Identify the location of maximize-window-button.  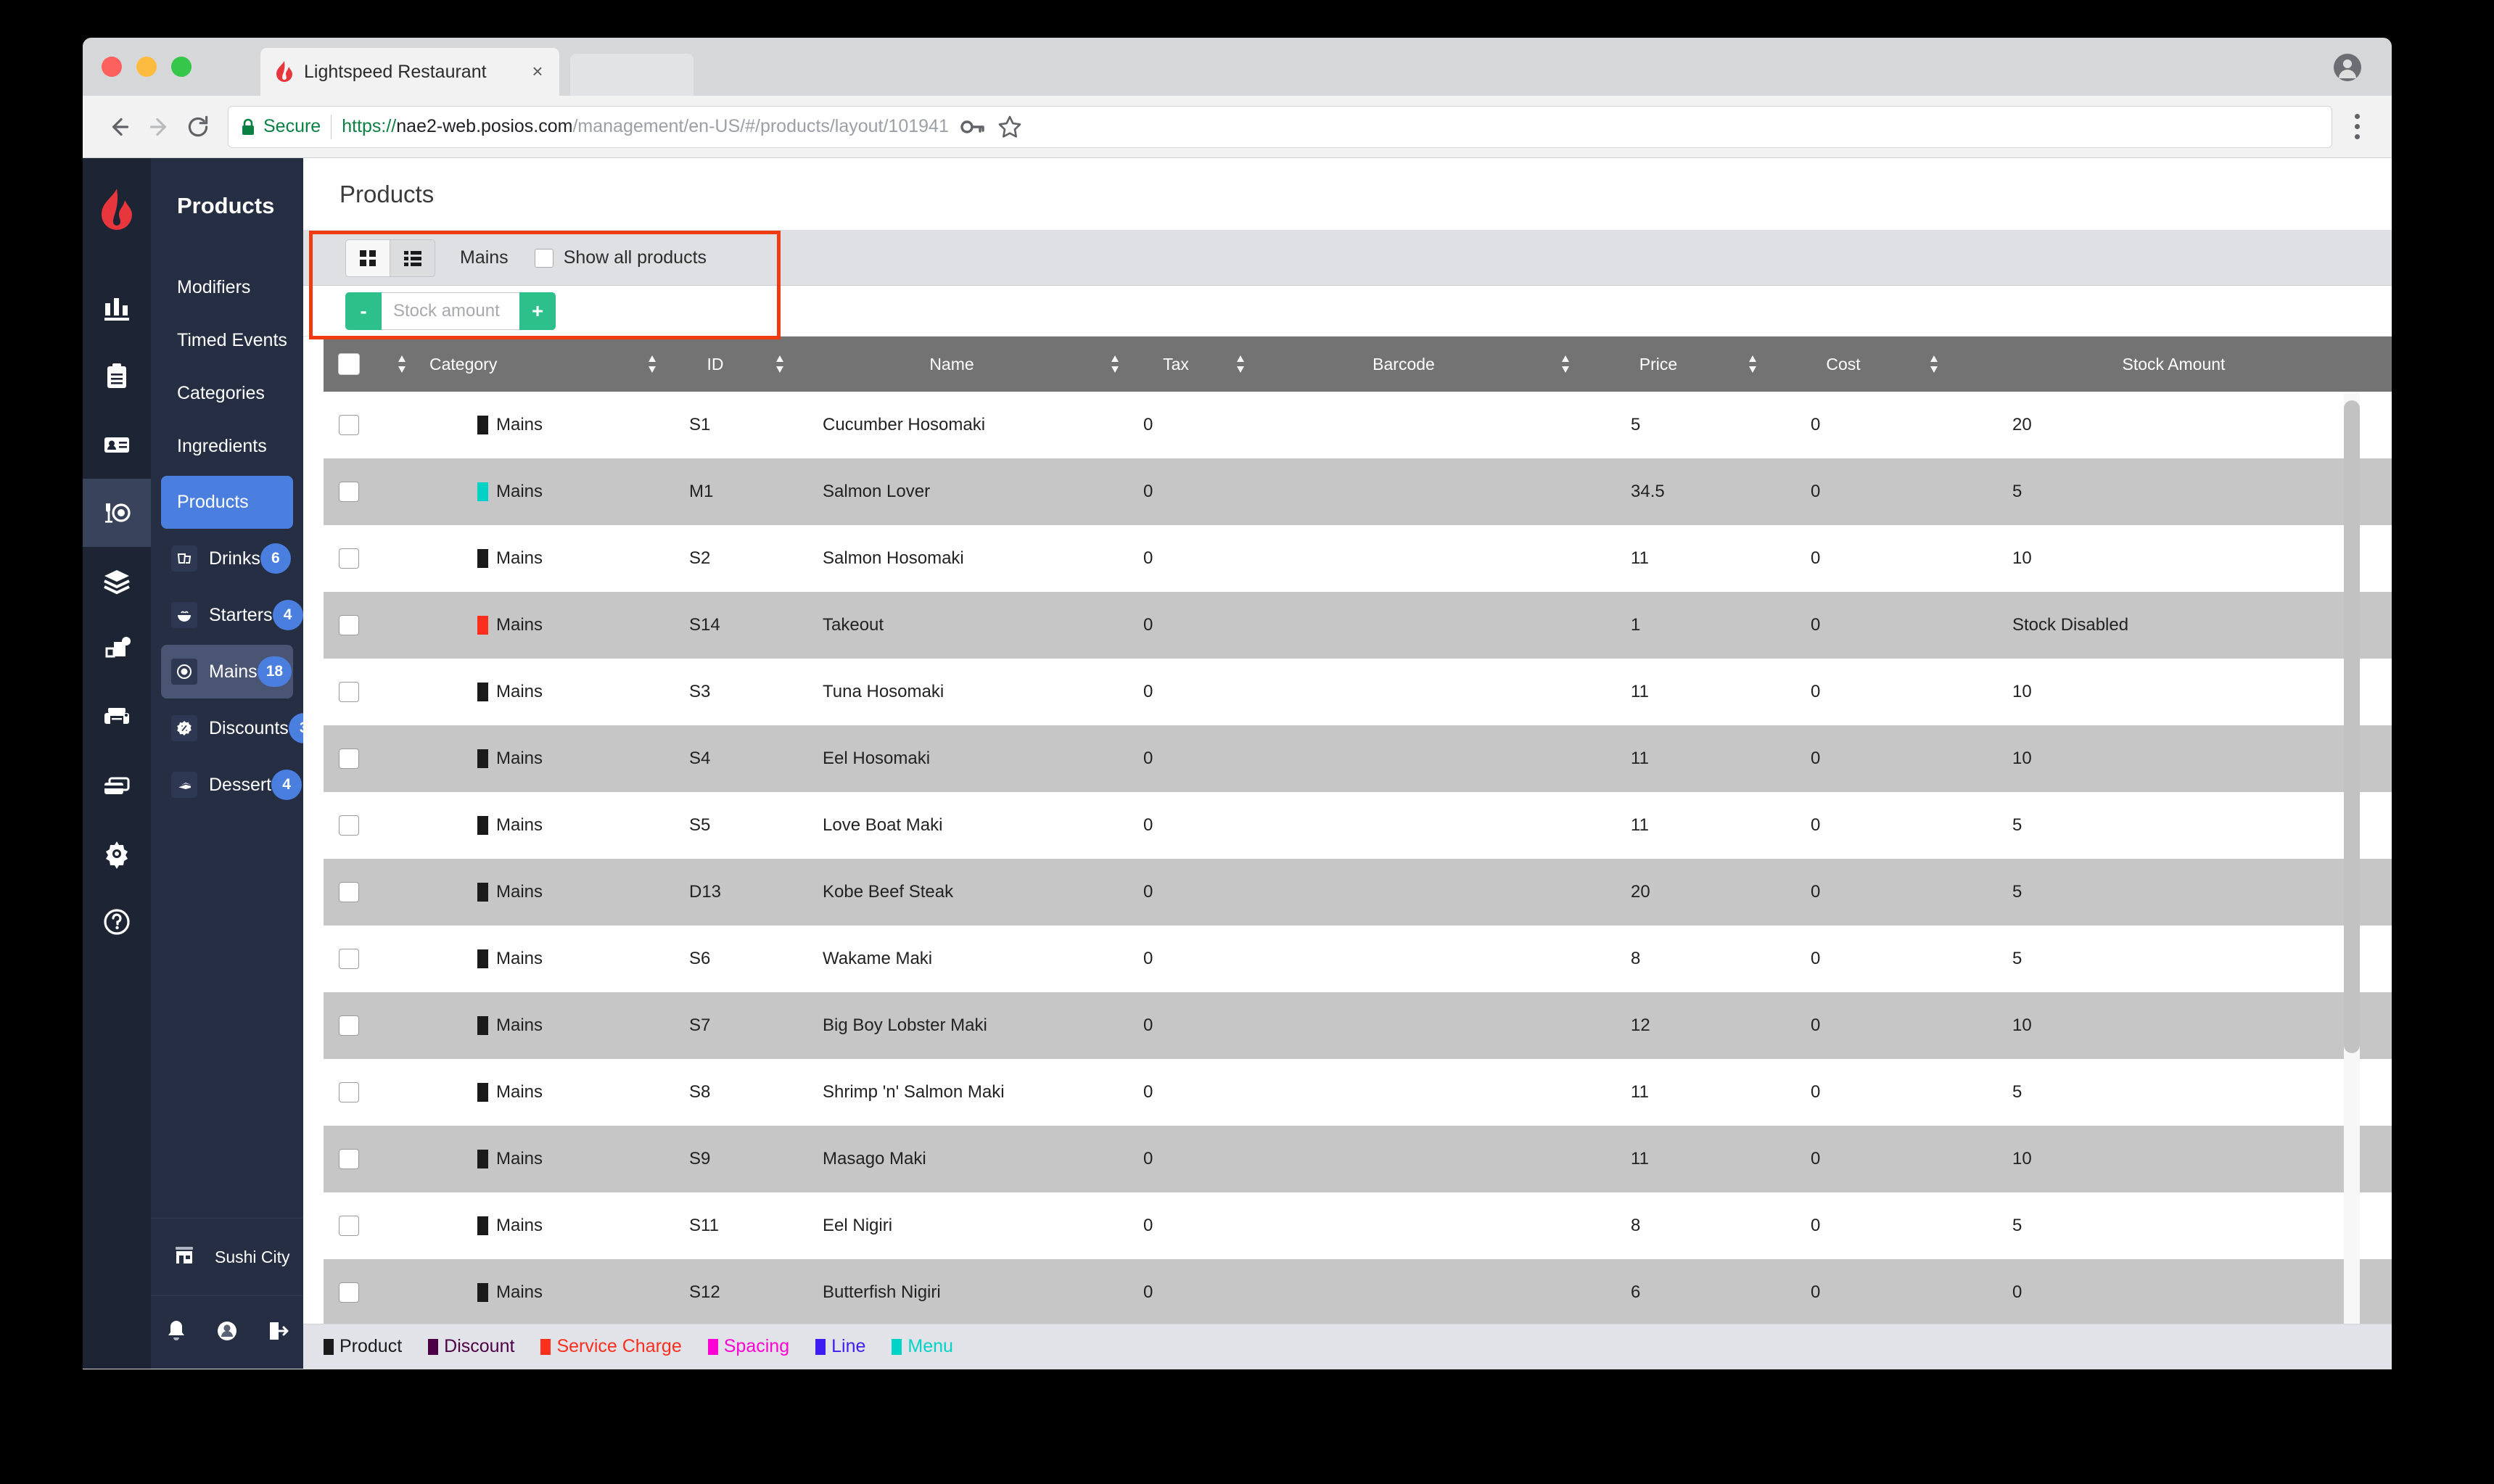
(181, 67).